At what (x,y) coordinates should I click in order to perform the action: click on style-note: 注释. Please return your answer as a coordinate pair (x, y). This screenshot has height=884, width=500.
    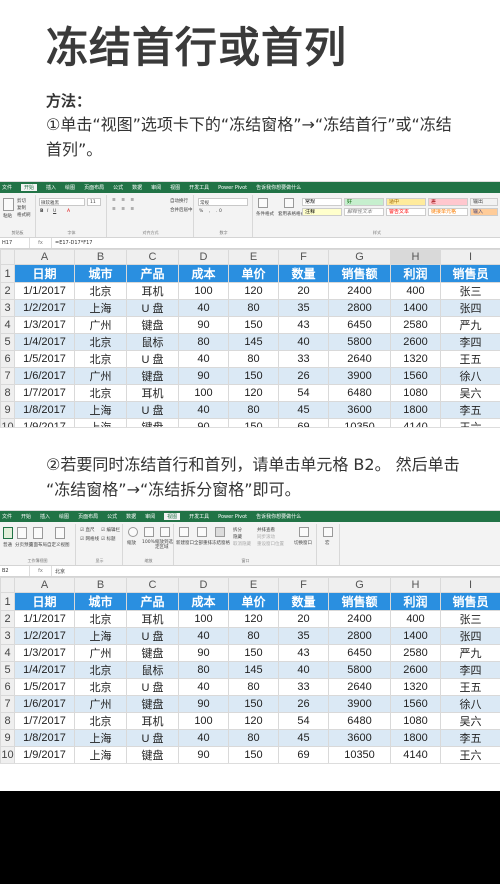
    Looking at the image, I should click on (322, 212).